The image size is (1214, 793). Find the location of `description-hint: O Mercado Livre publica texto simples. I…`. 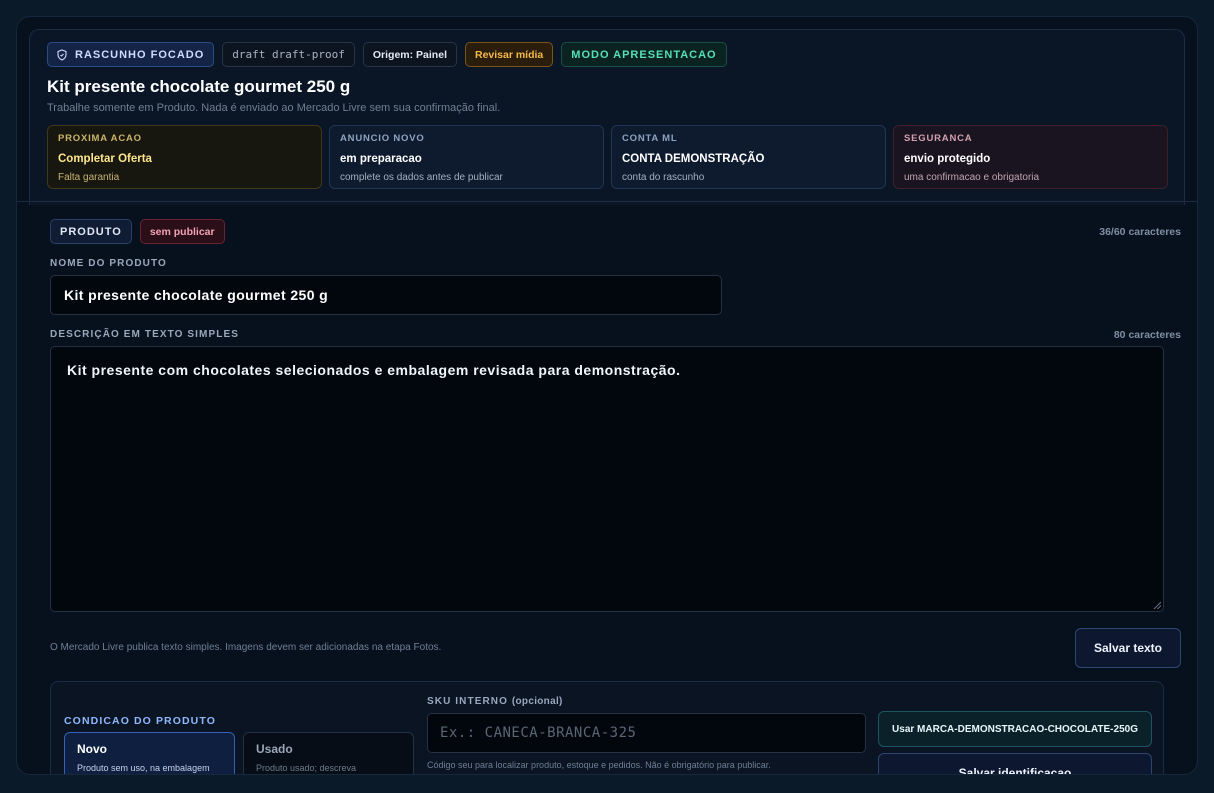

description-hint: O Mercado Livre publica texto simples. I… is located at coordinates (246, 647).